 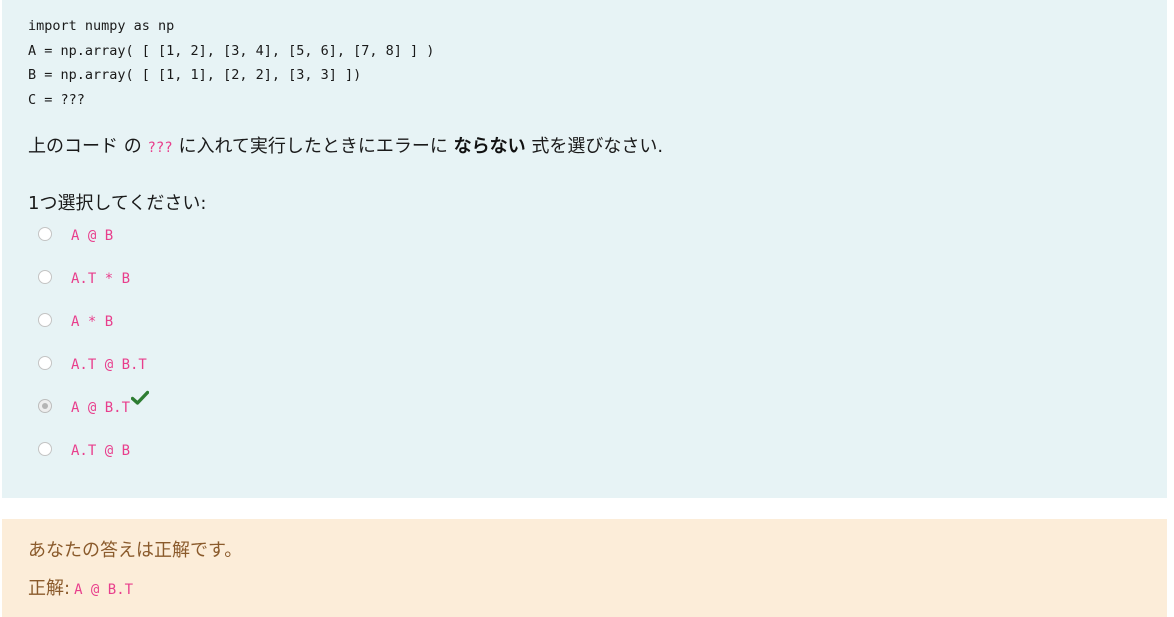 What do you see at coordinates (92, 236) in the screenshot?
I see `option-label: A @ B` at bounding box center [92, 236].